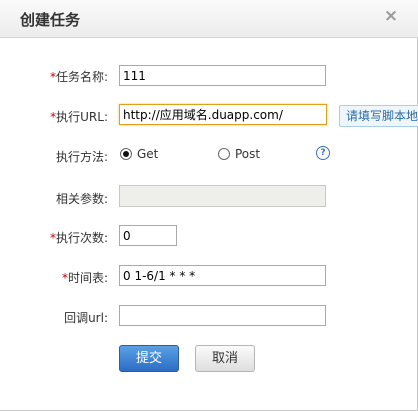  Describe the element at coordinates (147, 154) in the screenshot. I see `method-get-label: Get` at that location.